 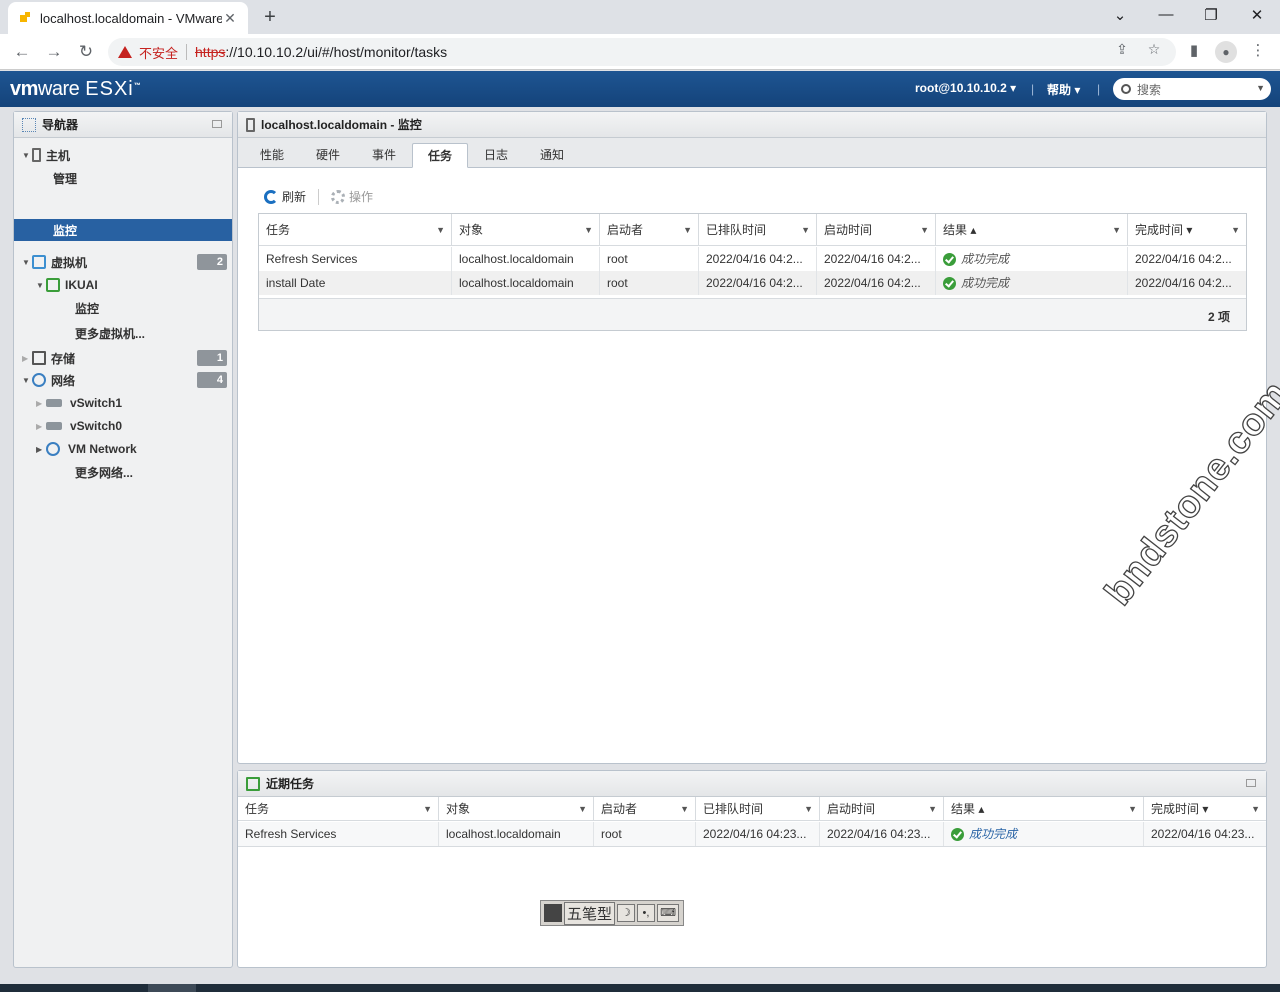 What do you see at coordinates (440, 155) in the screenshot?
I see `tab-tasks: 任务` at bounding box center [440, 155].